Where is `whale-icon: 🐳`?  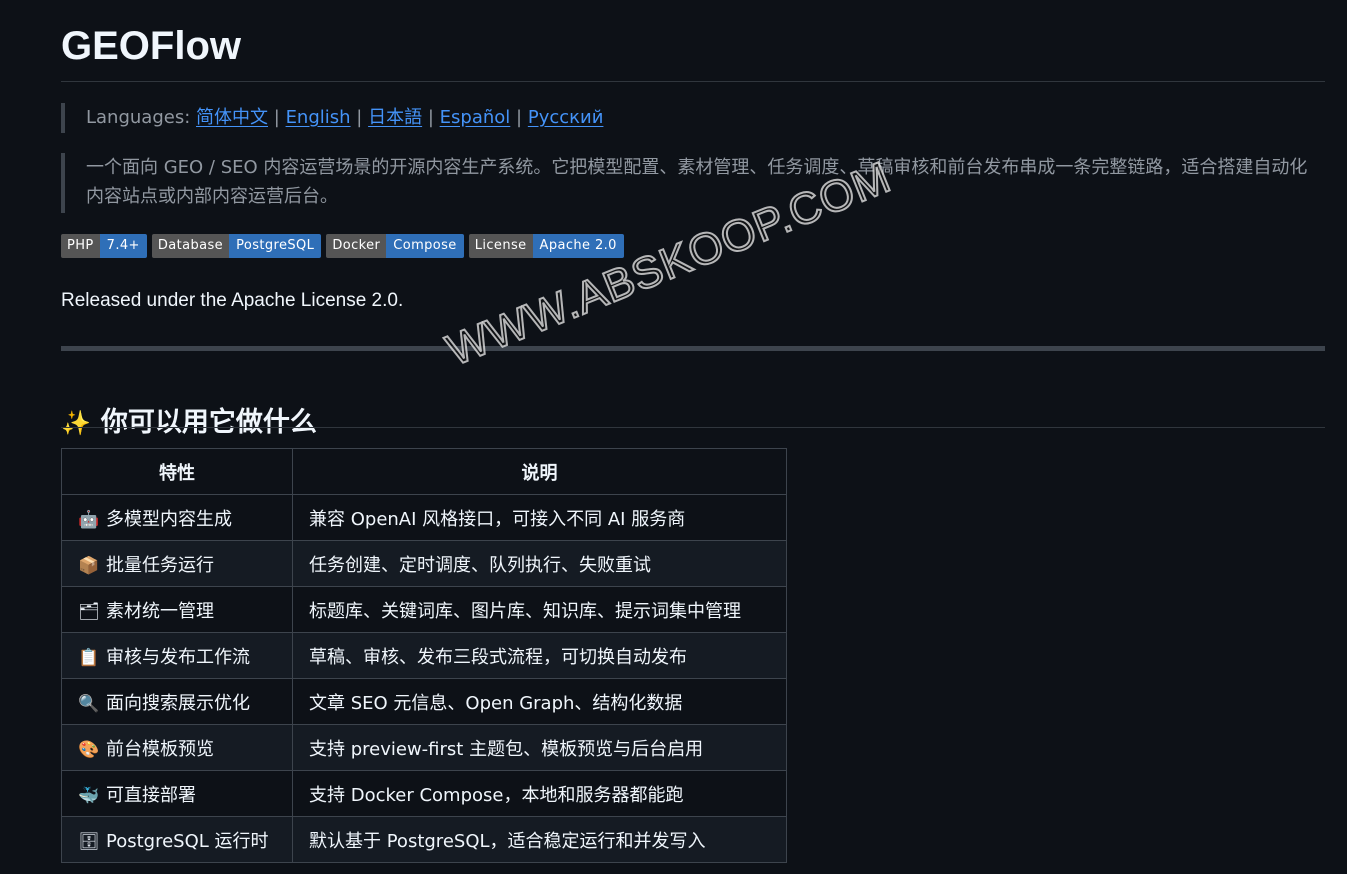 whale-icon: 🐳 is located at coordinates (89, 795).